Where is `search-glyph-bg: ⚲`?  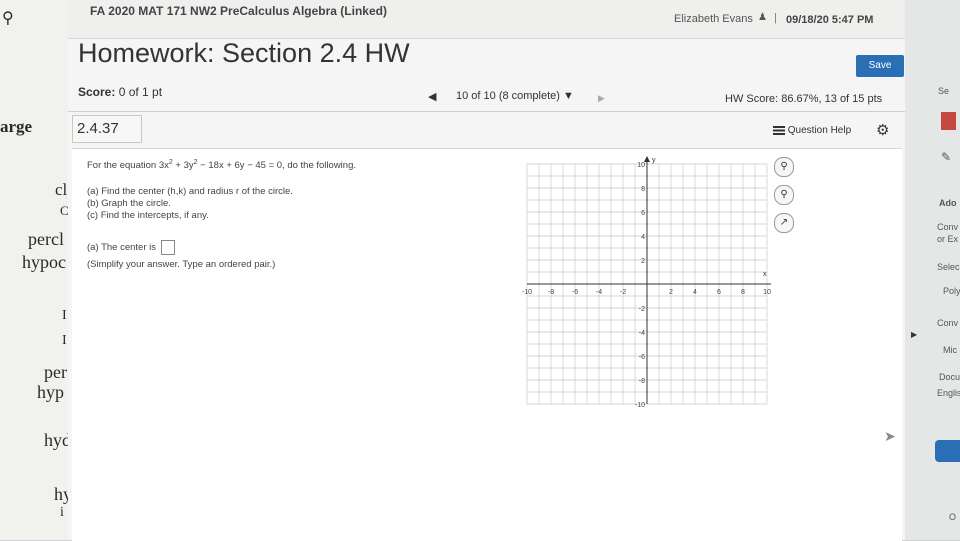
search-glyph-bg: ⚲ is located at coordinates (8, 18).